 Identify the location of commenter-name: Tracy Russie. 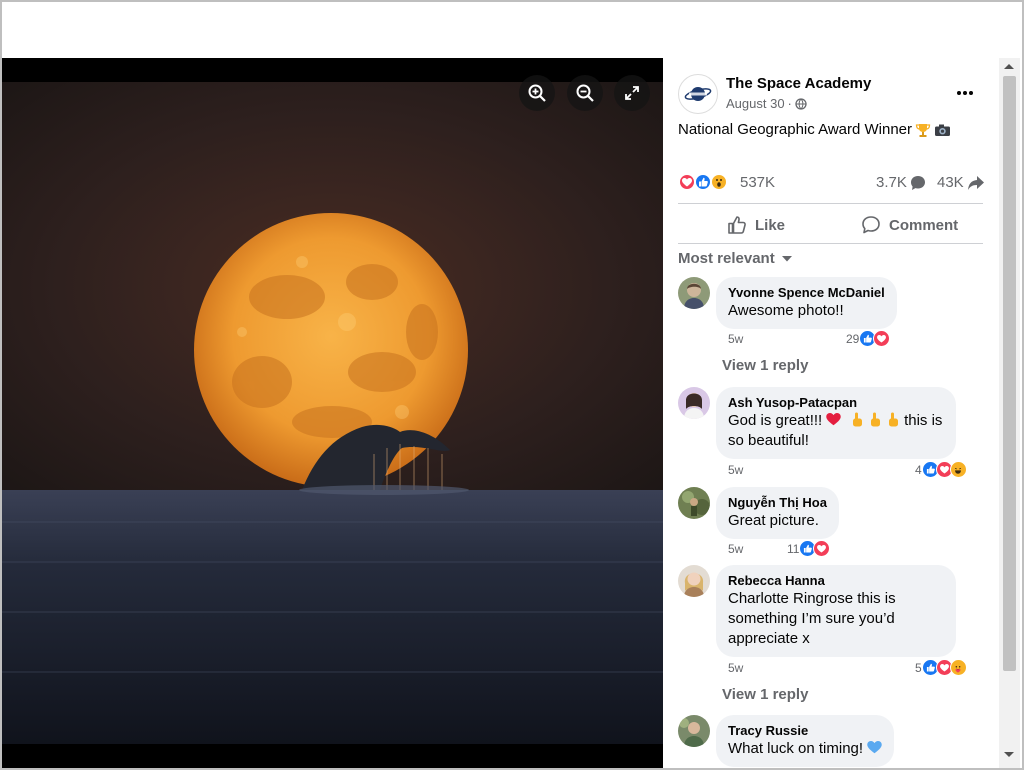
(805, 731).